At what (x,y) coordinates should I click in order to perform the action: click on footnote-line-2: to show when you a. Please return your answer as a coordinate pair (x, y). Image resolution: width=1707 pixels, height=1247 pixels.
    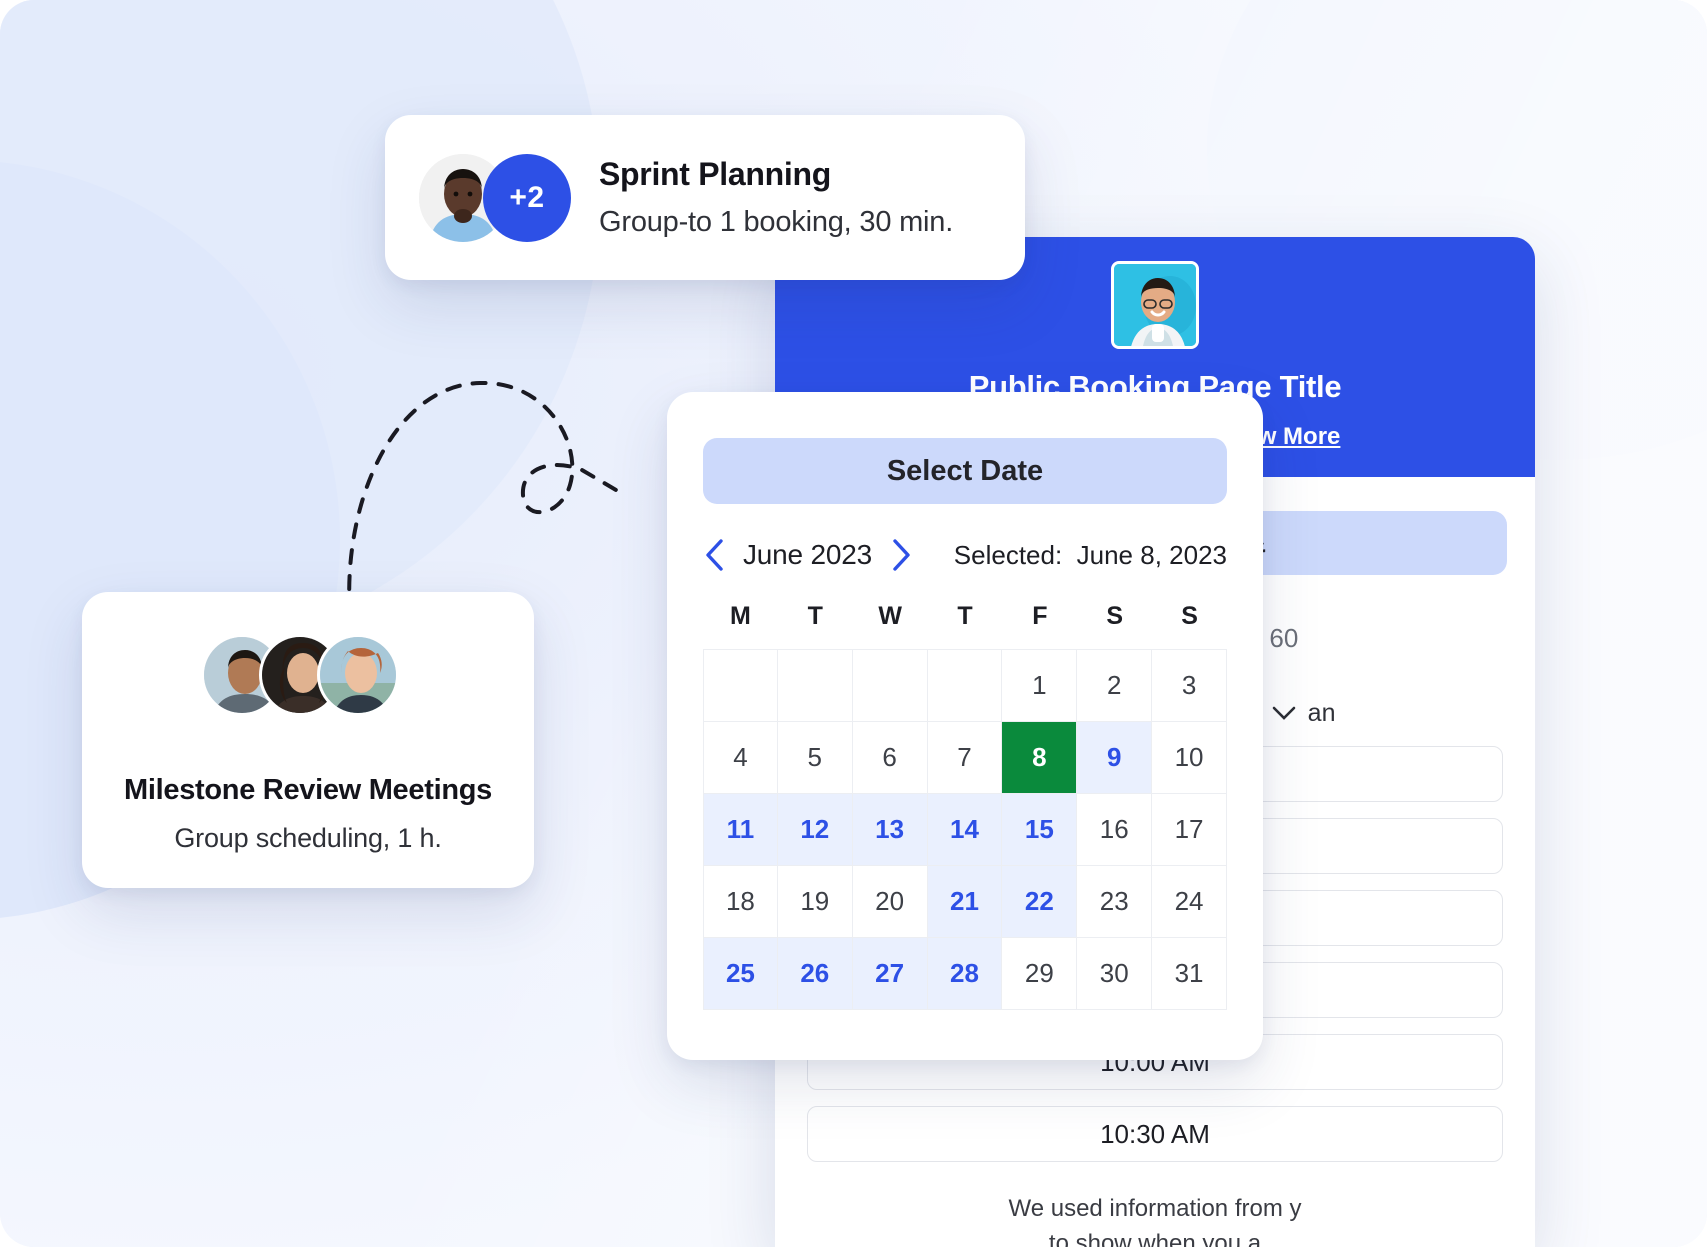
    Looking at the image, I should click on (1155, 1238).